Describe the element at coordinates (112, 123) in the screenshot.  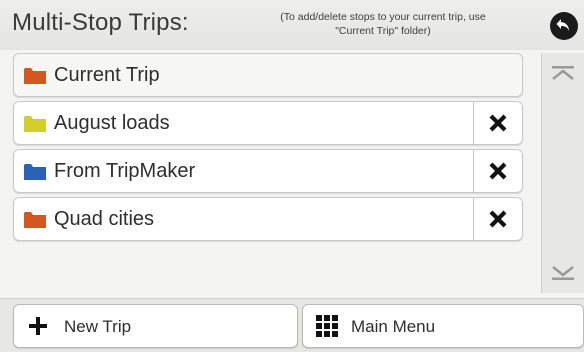
I see `trip-label: August loads` at that location.